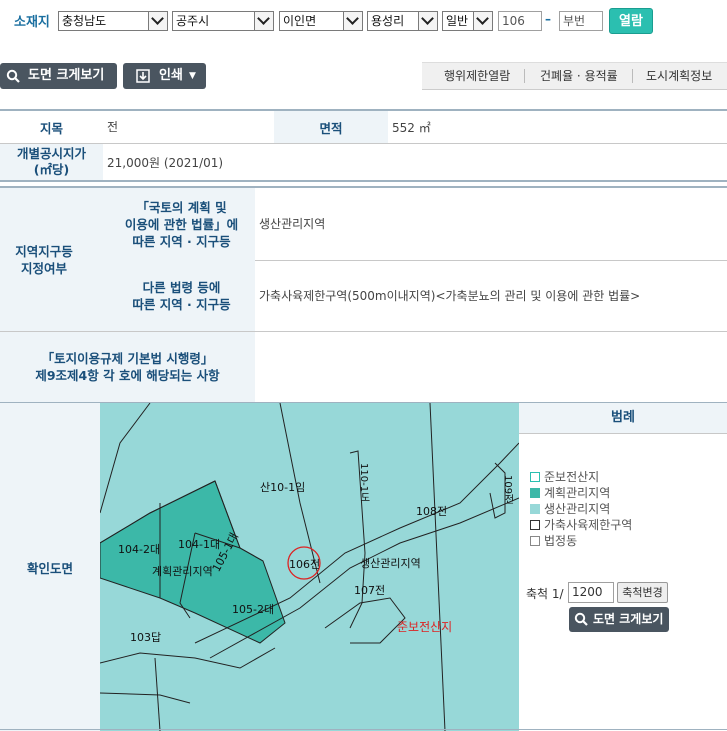 The width and height of the screenshot is (727, 731). Describe the element at coordinates (51, 162) in the screenshot. I see `price-label: 개별공시지가 (㎡당)` at that location.